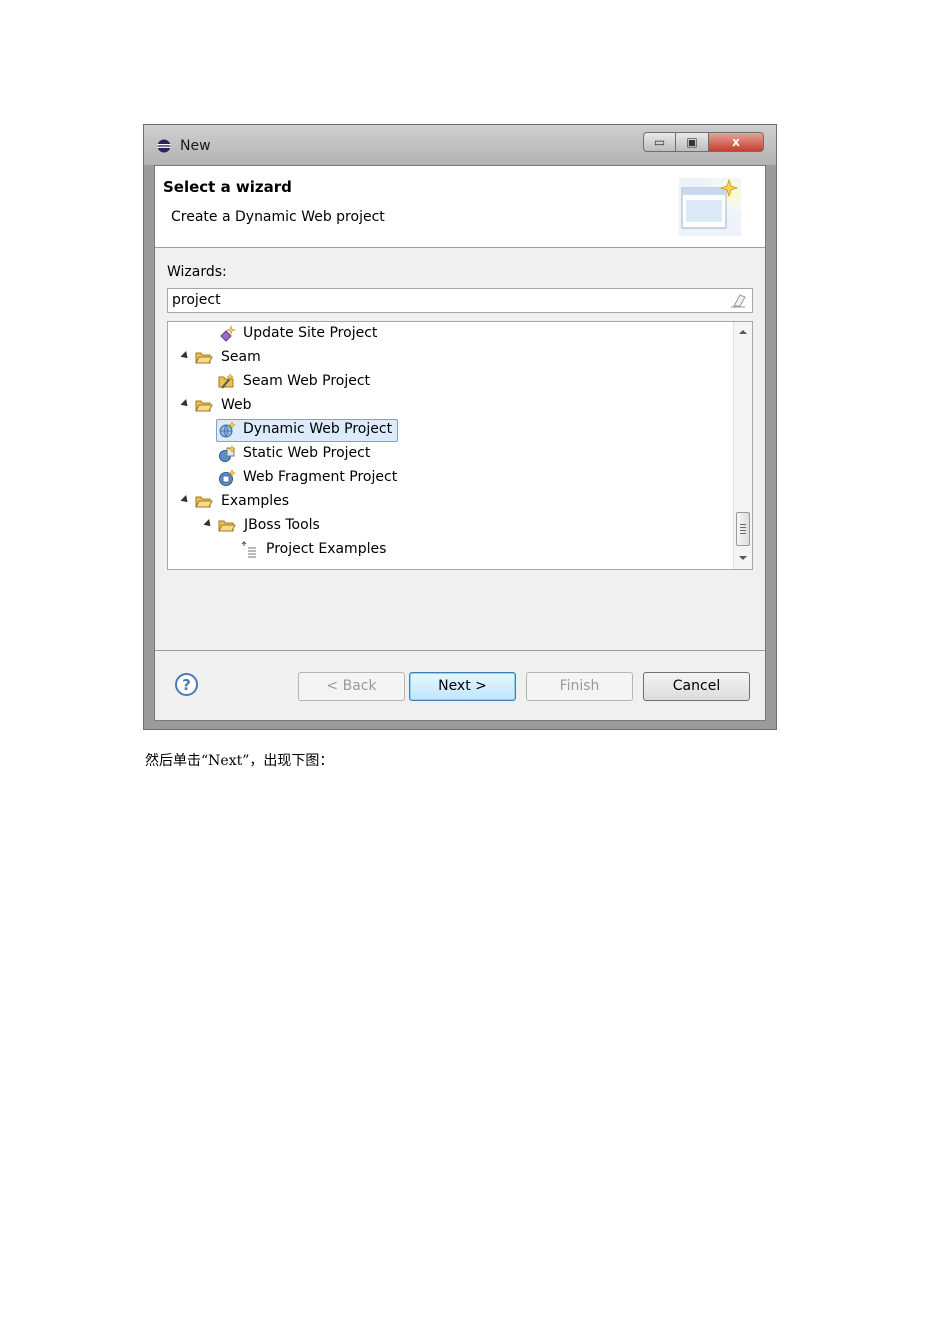 Image resolution: width=950 pixels, height=1344 pixels. I want to click on maximize-icon: ▣, so click(692, 142).